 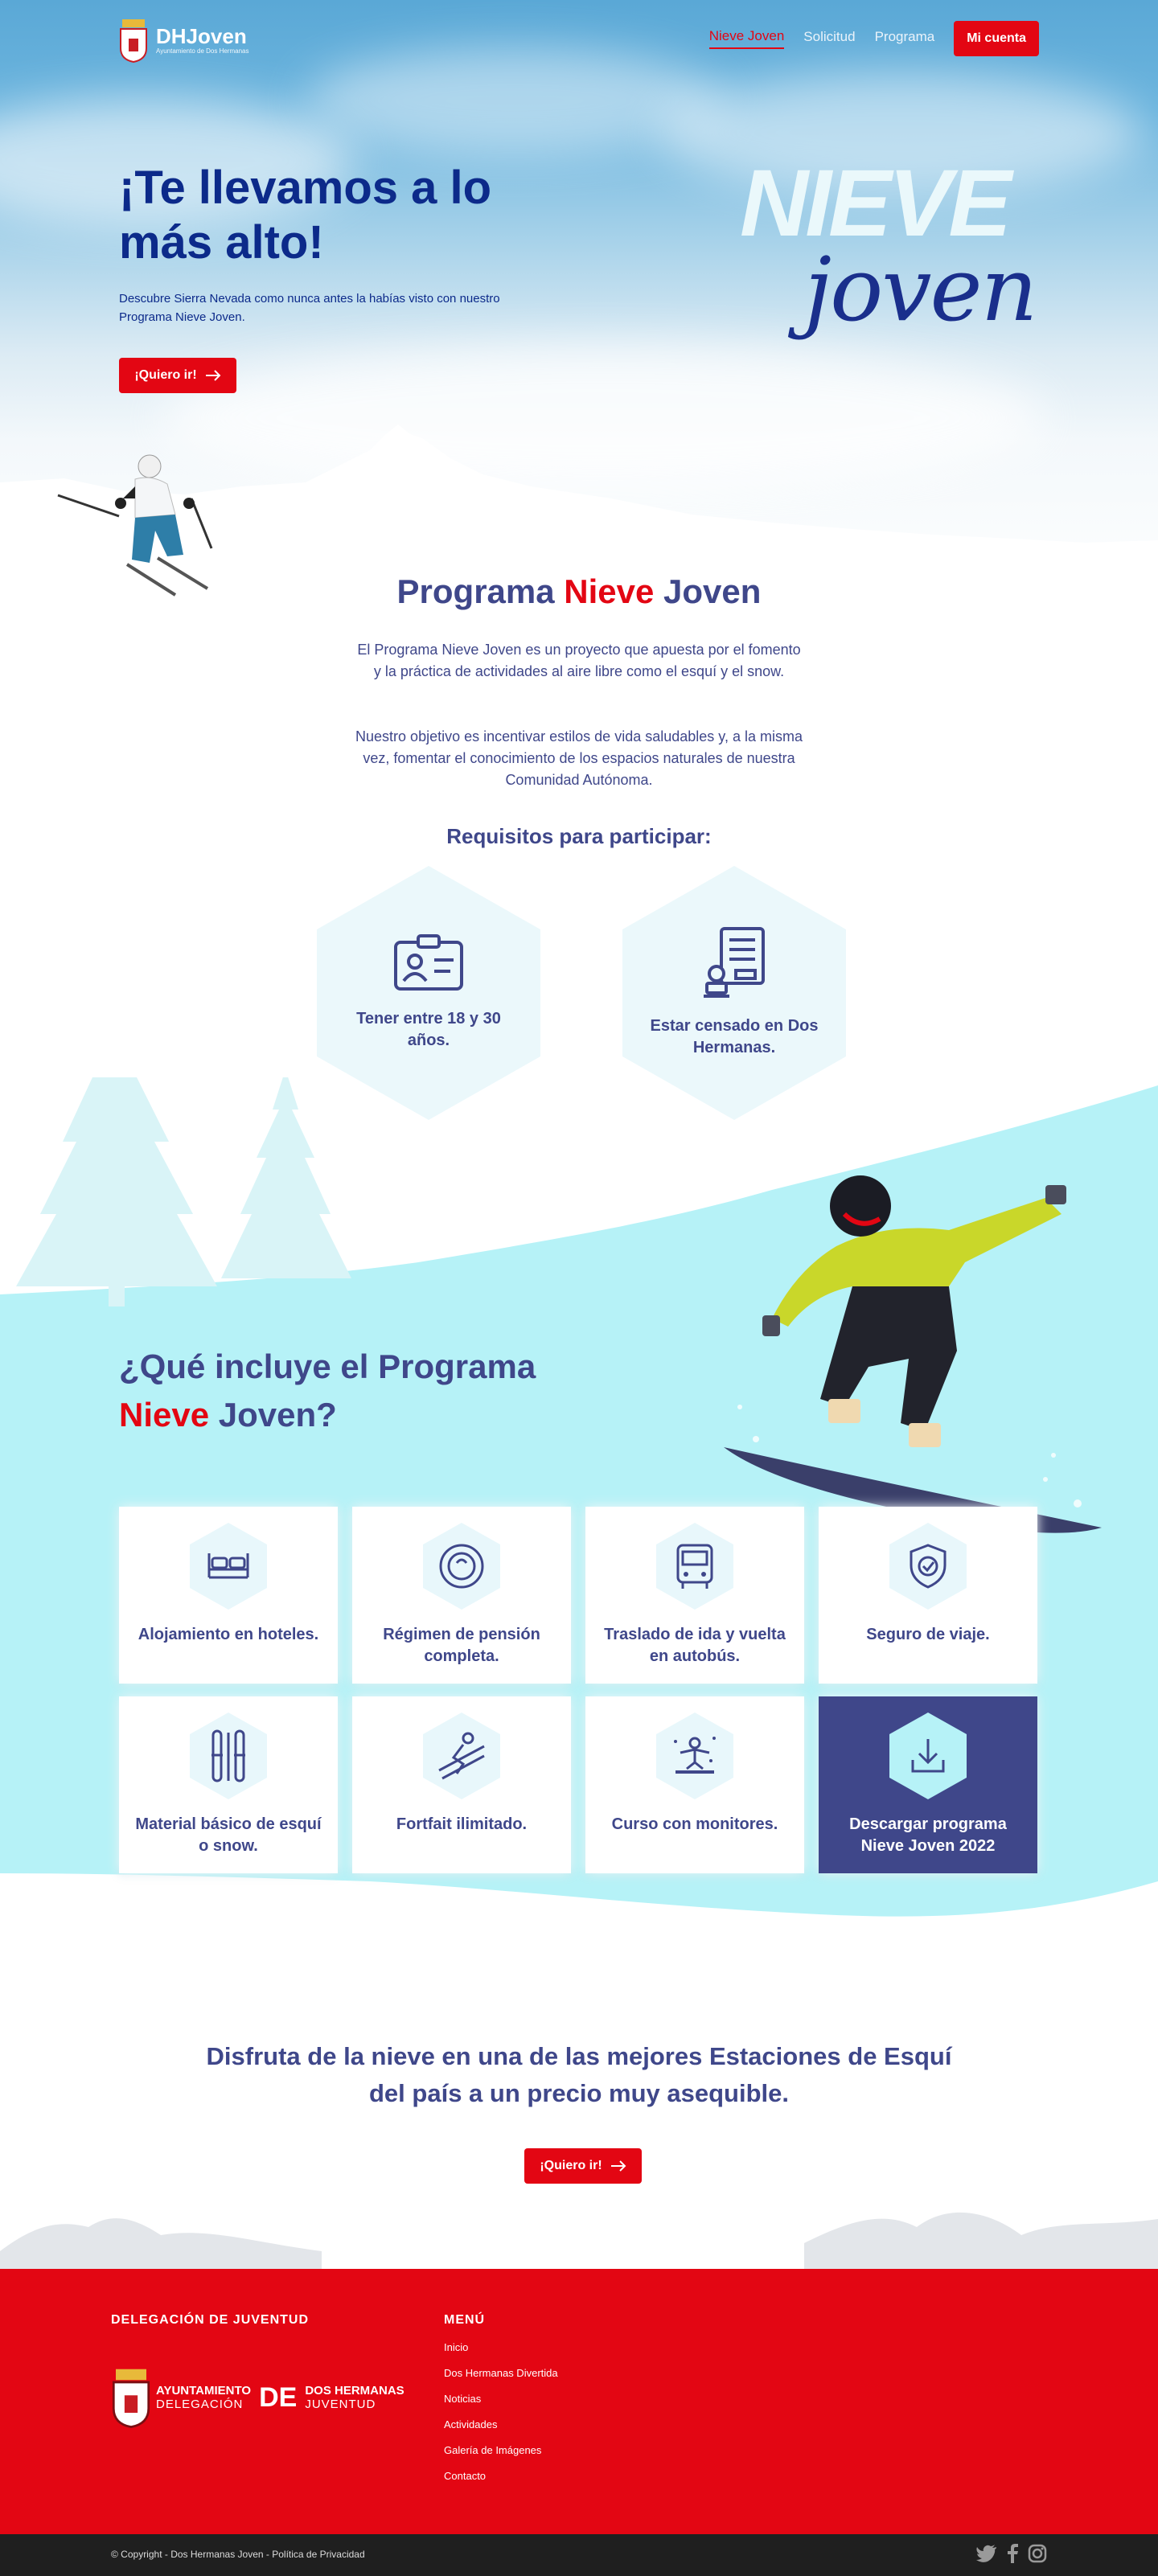 What do you see at coordinates (376, 1391) in the screenshot?
I see `includes-title: ¿Qué incluye el Programa Nieve Joven?` at bounding box center [376, 1391].